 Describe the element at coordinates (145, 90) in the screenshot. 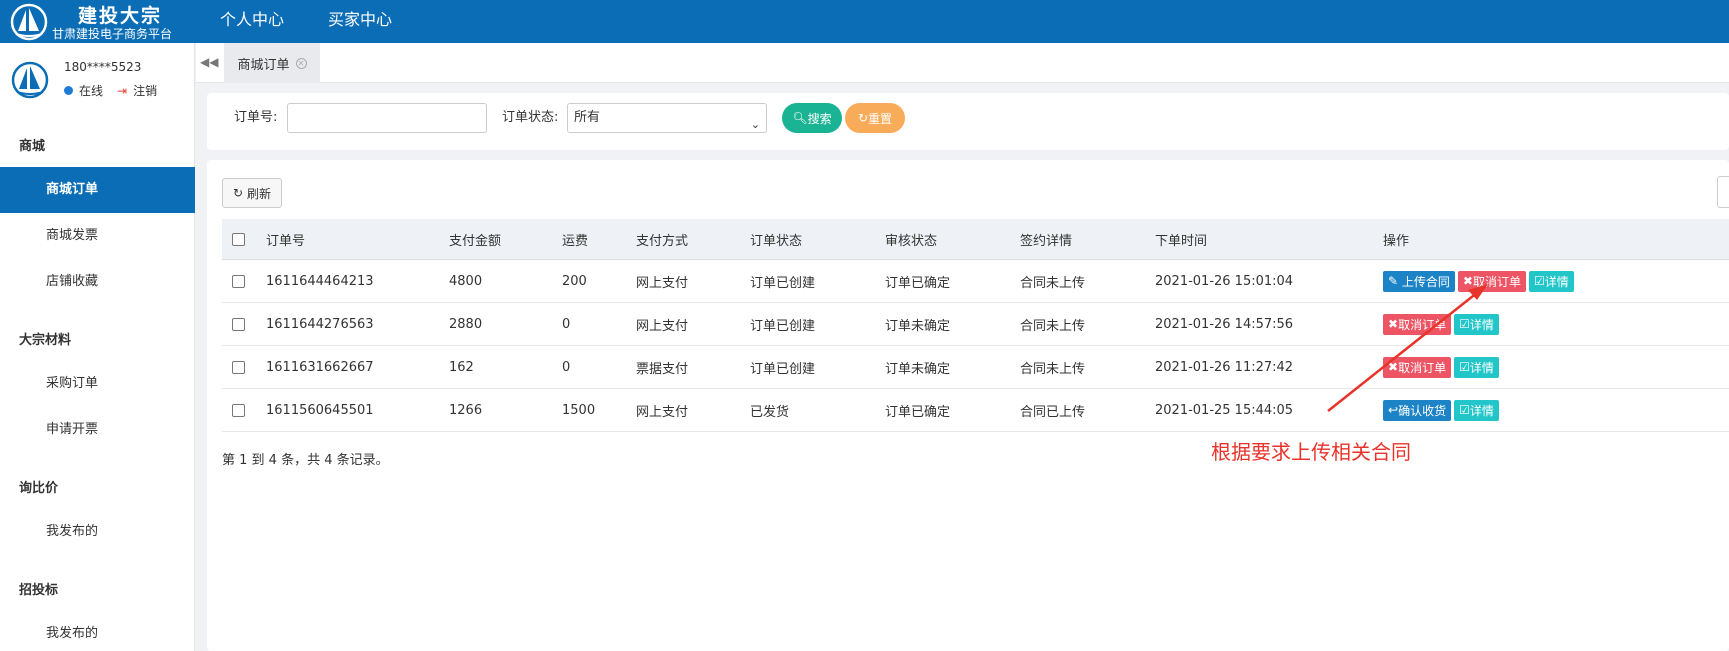

I see `logout-link: 注销` at that location.